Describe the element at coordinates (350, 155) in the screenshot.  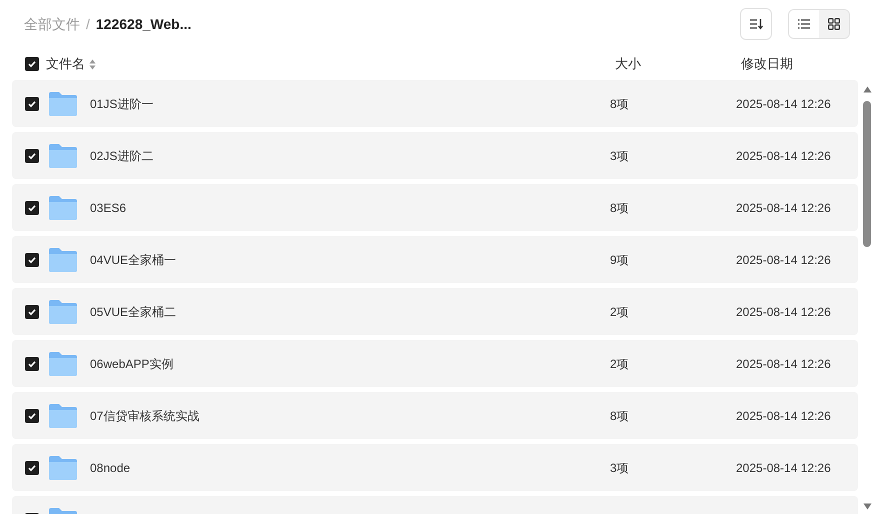
I see `file-name: 02JS进阶二` at that location.